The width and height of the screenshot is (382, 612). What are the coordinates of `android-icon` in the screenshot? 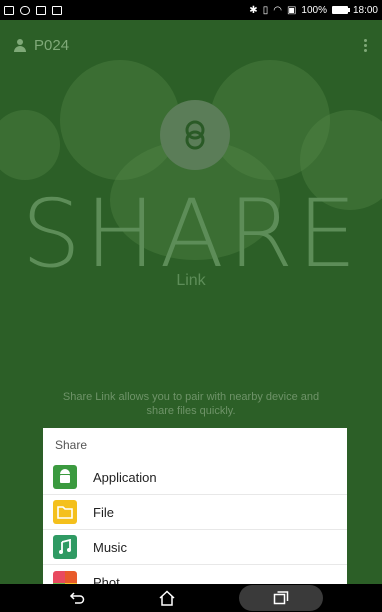 It's located at (65, 477).